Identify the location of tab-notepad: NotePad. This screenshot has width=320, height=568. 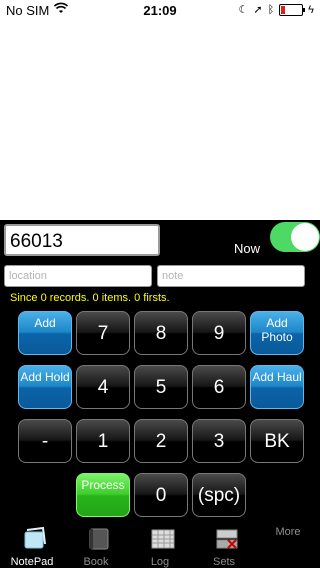
(32, 544).